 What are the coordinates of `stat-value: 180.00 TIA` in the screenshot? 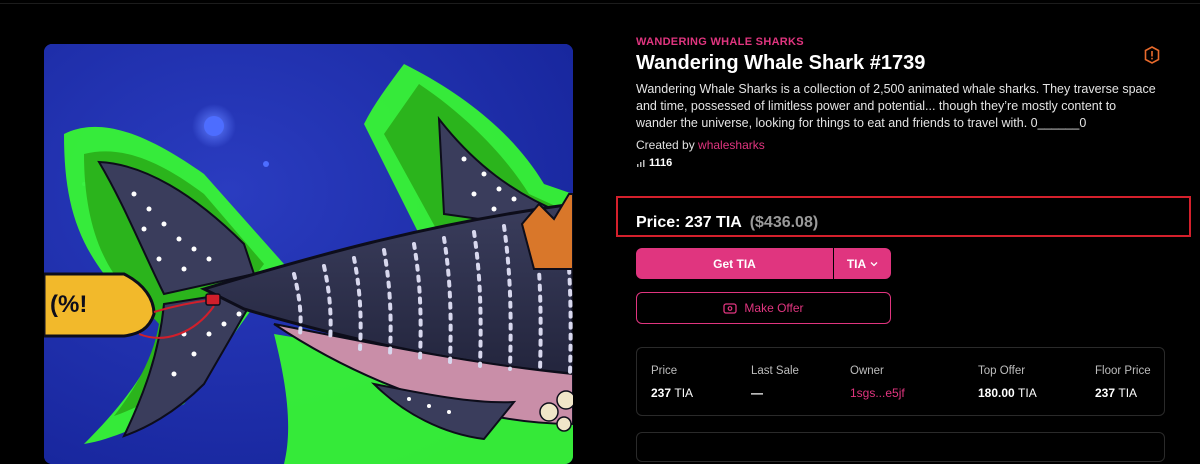 It's located at (1007, 393).